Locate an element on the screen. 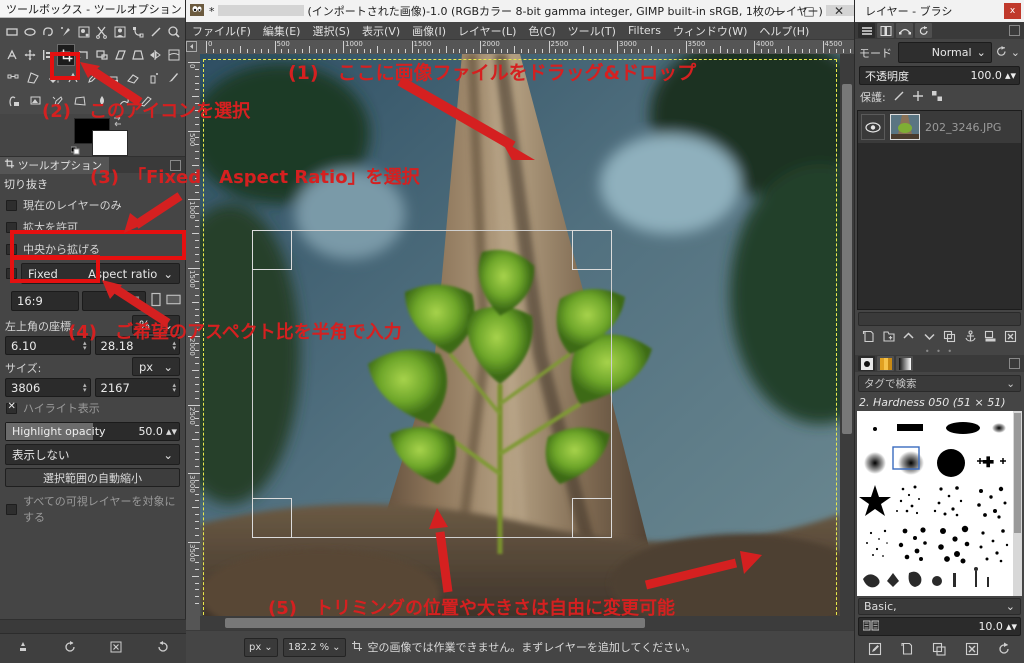 This screenshot has height=663, width=1024. scale-icon is located at coordinates (102, 55).